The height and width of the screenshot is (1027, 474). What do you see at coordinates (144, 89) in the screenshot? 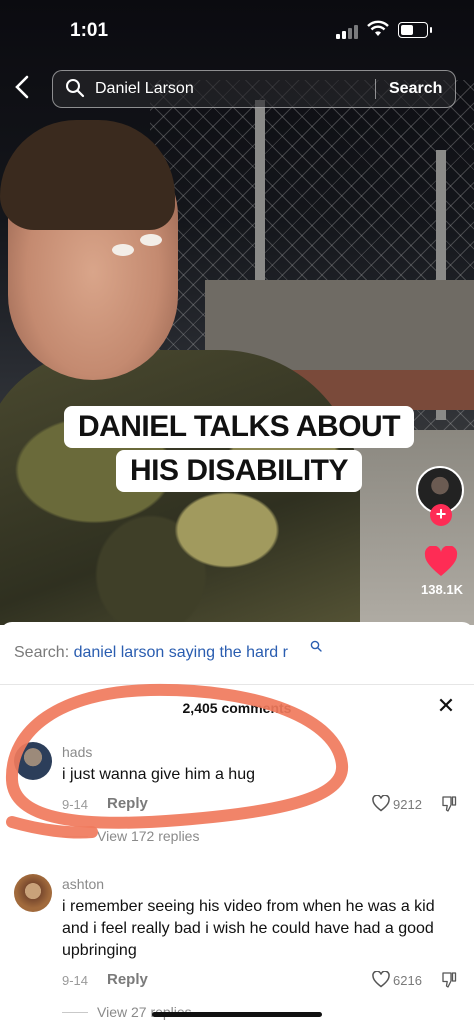
I see `search-query: Daniel Larson` at bounding box center [144, 89].